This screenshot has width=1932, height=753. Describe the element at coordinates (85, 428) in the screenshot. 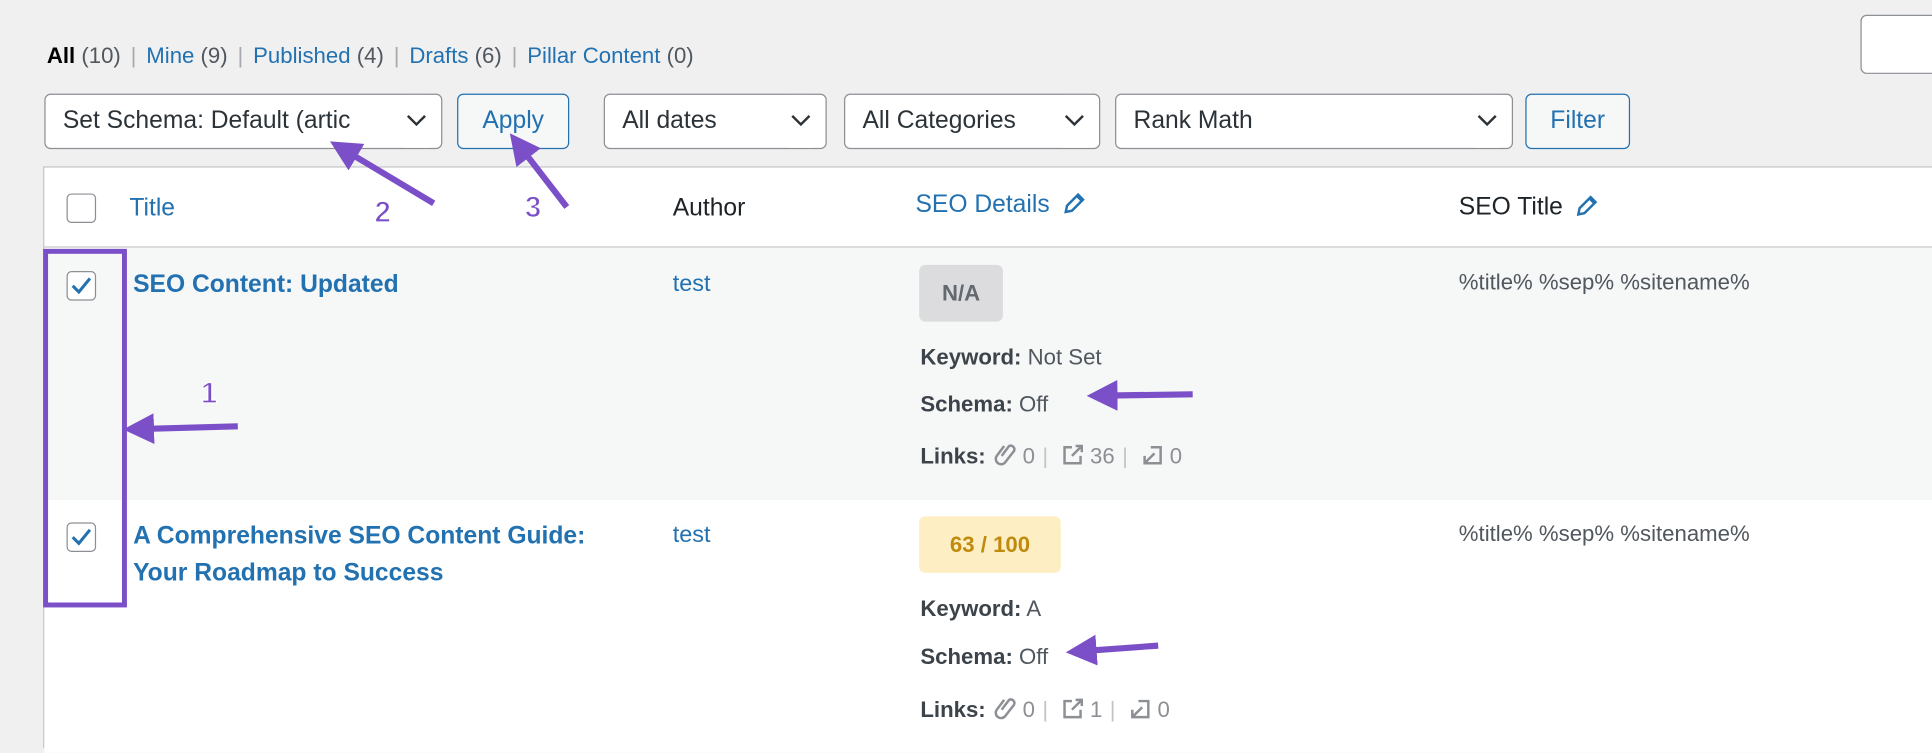

I see `selection-highlight-box` at that location.